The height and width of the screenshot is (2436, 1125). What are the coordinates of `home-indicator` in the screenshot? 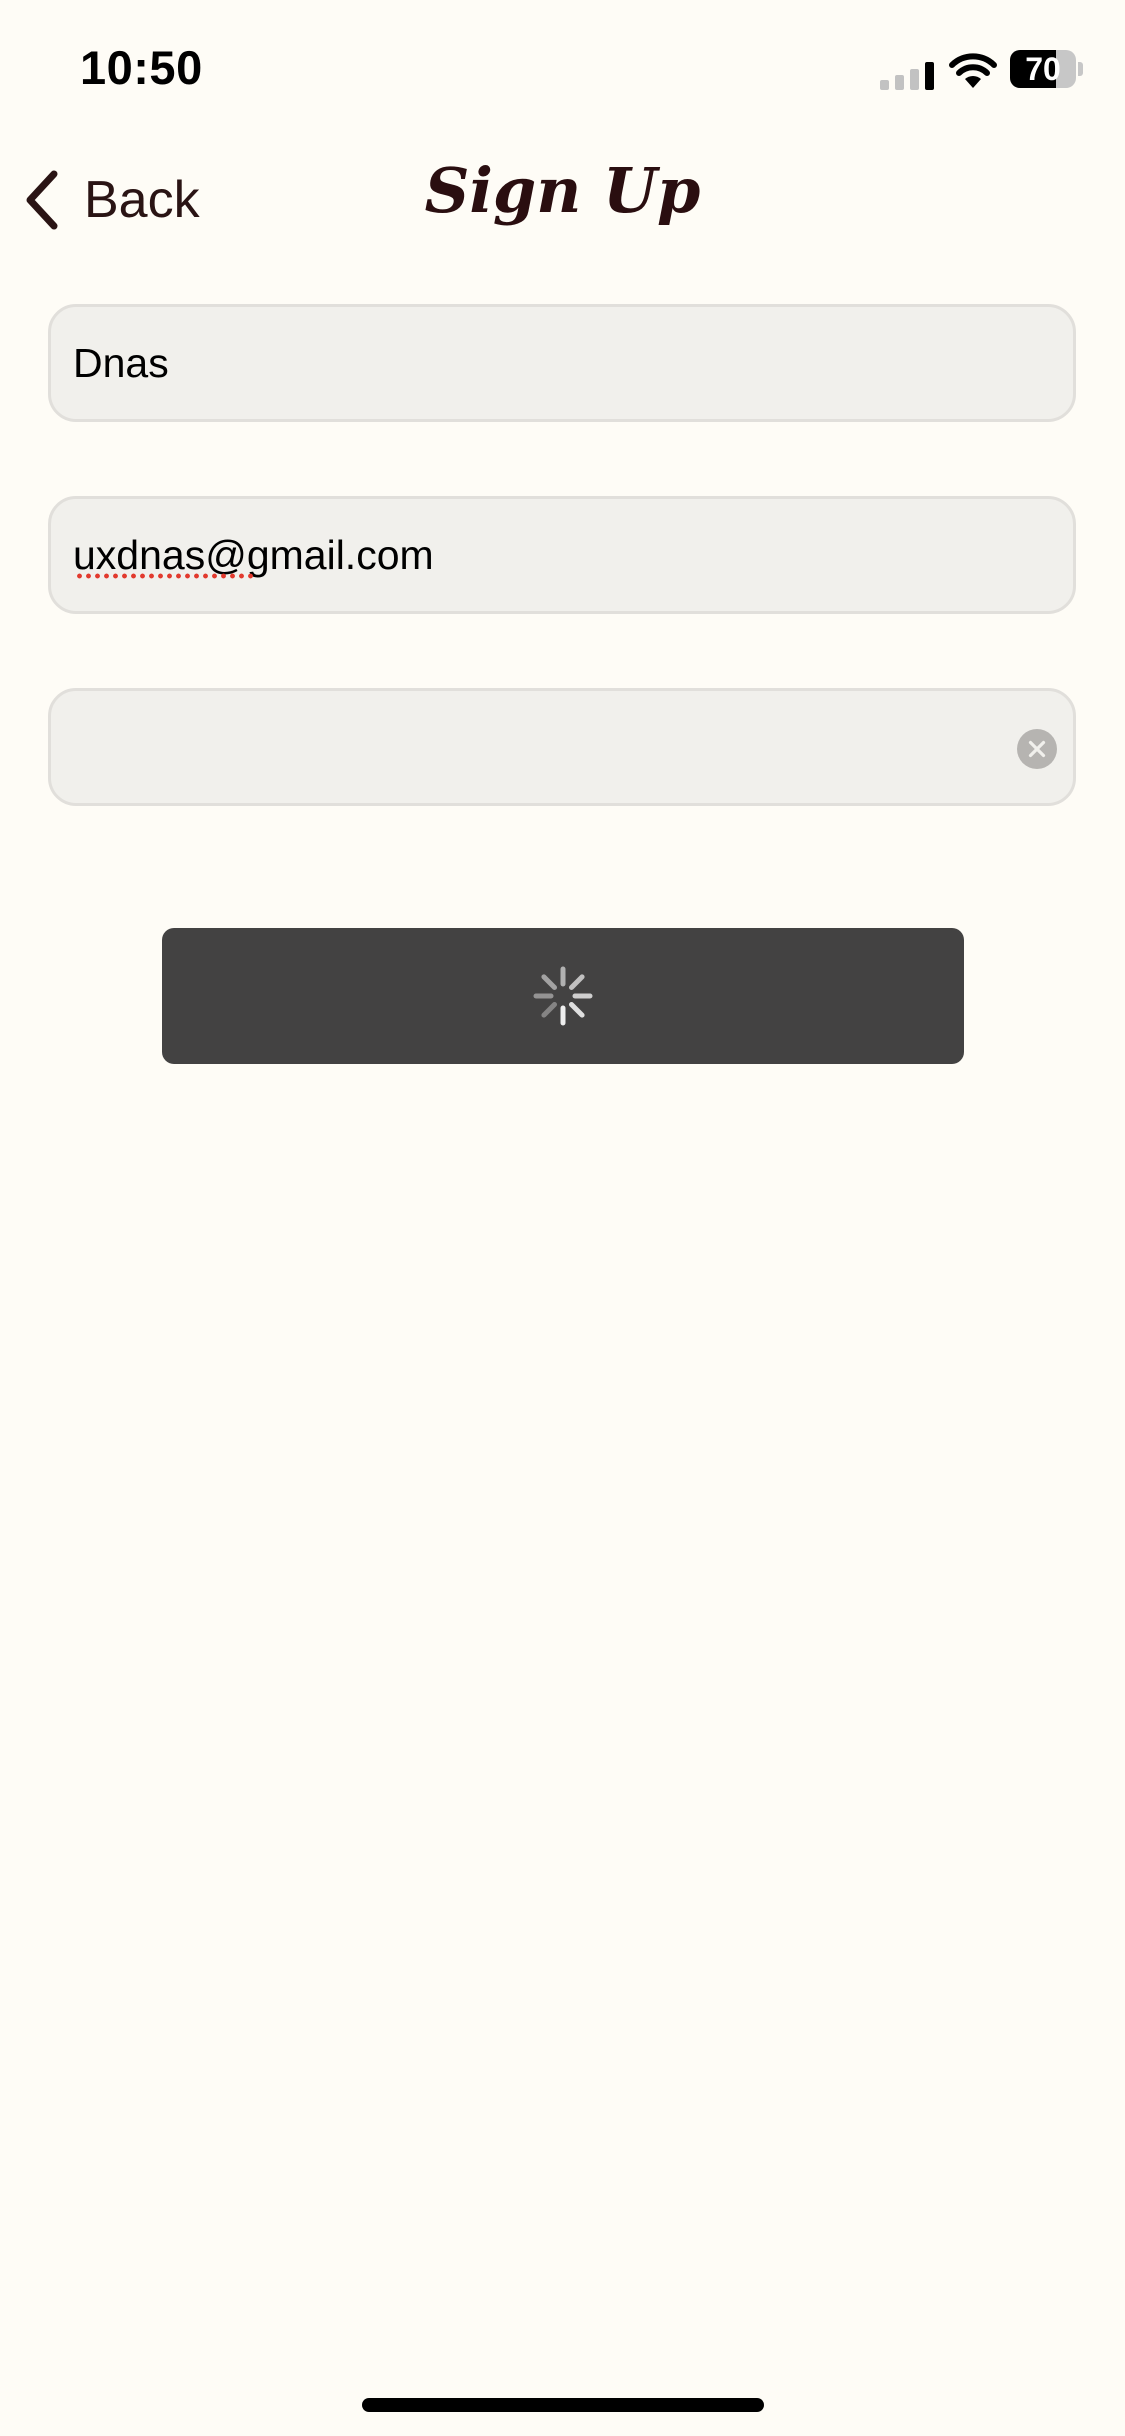 It's located at (563, 2405).